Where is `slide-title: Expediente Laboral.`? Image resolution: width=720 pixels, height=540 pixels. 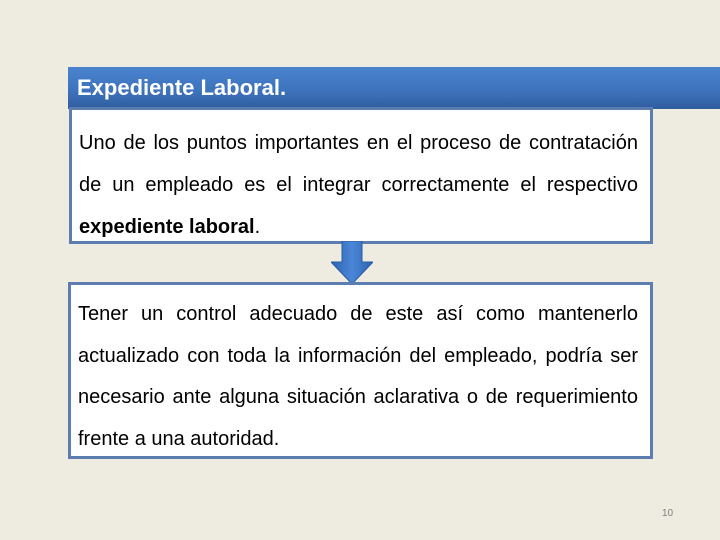 slide-title: Expediente Laboral. is located at coordinates (182, 87).